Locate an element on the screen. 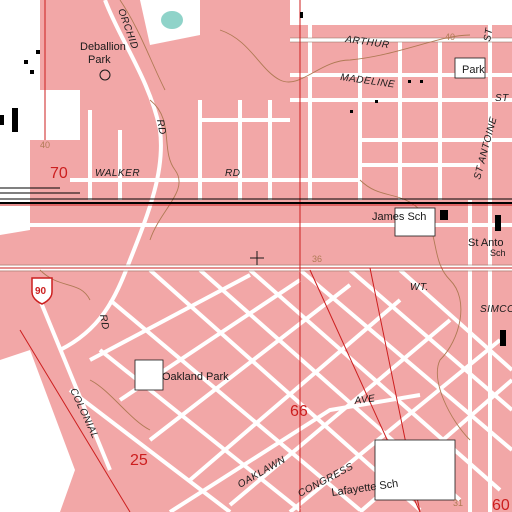 This screenshot has height=512, width=512. us-90-shield: 90 is located at coordinates (42, 291).